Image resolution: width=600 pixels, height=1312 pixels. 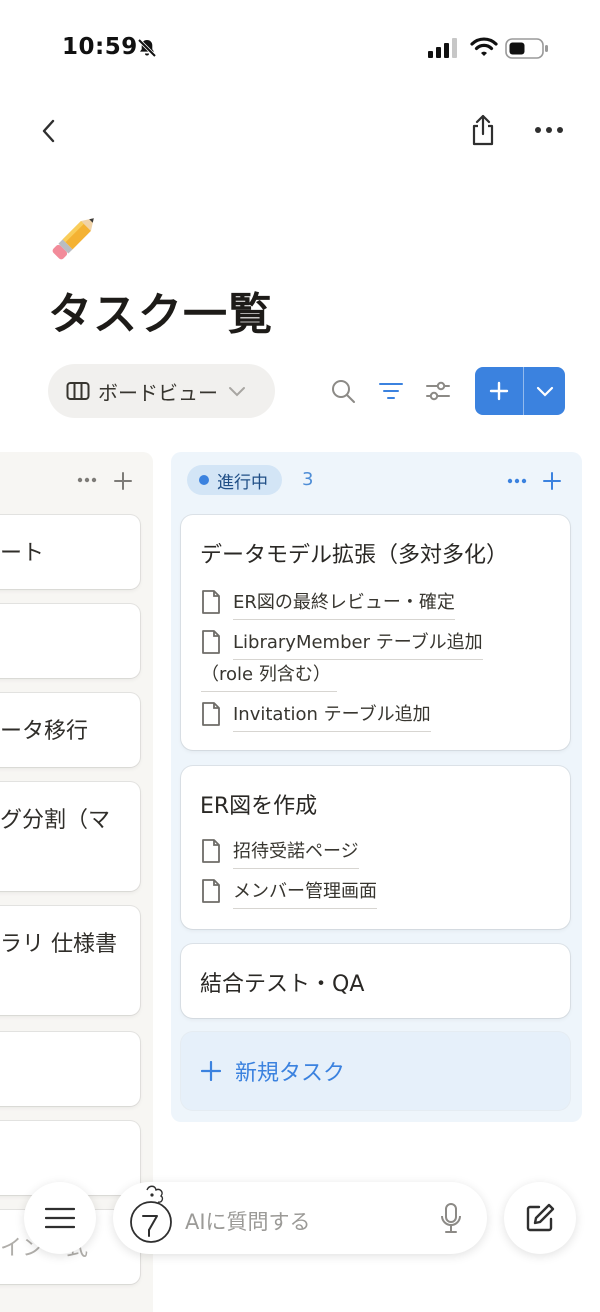 I want to click on settings-button, so click(x=438, y=391).